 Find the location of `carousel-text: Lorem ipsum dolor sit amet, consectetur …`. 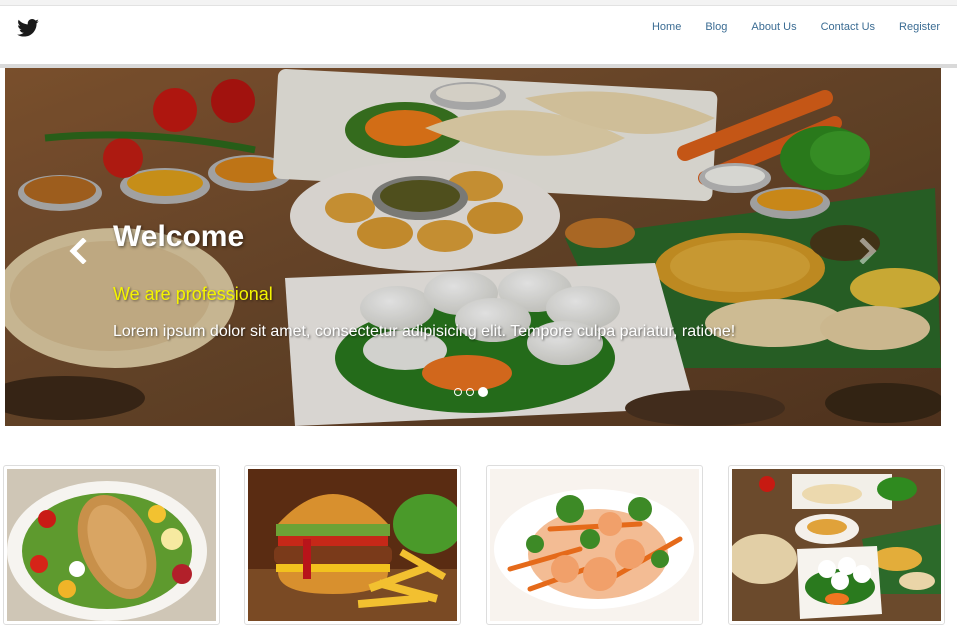

carousel-text: Lorem ipsum dolor sit amet, consectetur … is located at coordinates (424, 331).